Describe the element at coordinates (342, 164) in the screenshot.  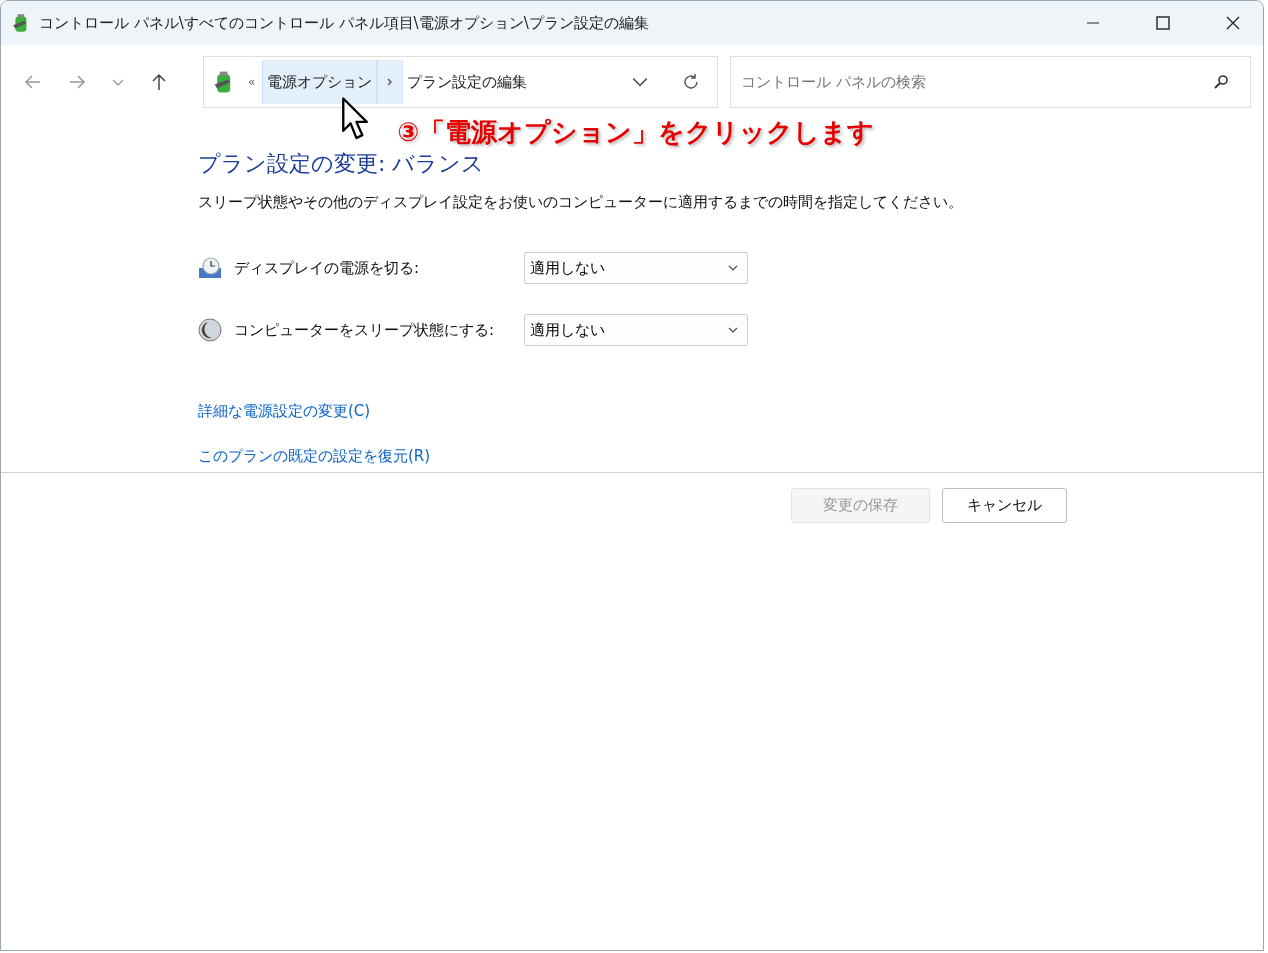
I see `page-heading: プラン設定の変更: バランス` at that location.